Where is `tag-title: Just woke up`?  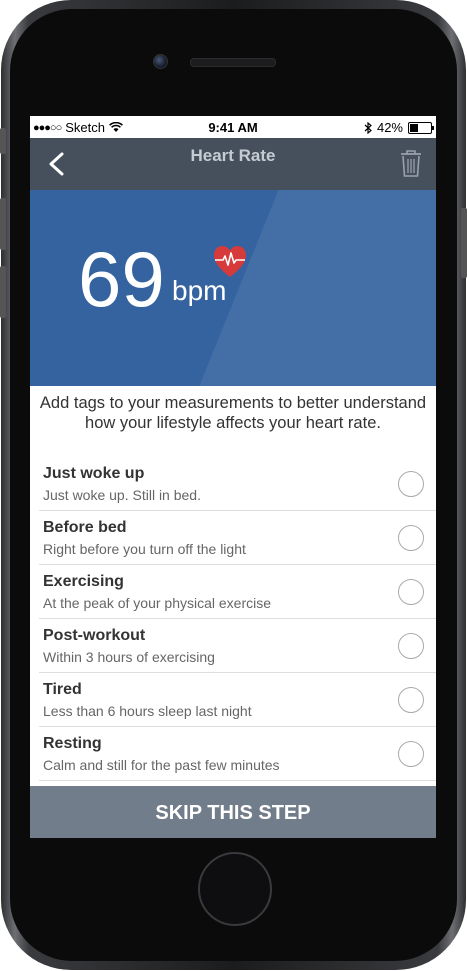
tag-title: Just woke up is located at coordinates (94, 473).